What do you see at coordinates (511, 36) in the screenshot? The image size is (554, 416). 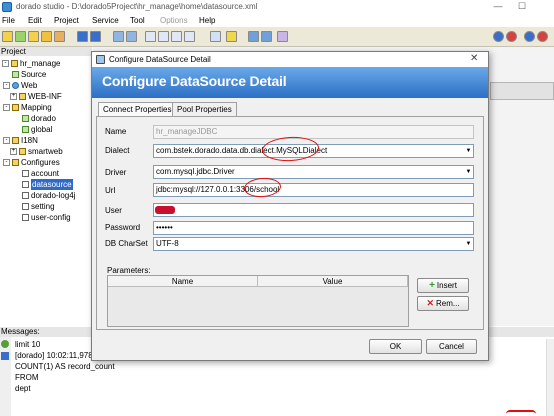 I see `stop-icon` at bounding box center [511, 36].